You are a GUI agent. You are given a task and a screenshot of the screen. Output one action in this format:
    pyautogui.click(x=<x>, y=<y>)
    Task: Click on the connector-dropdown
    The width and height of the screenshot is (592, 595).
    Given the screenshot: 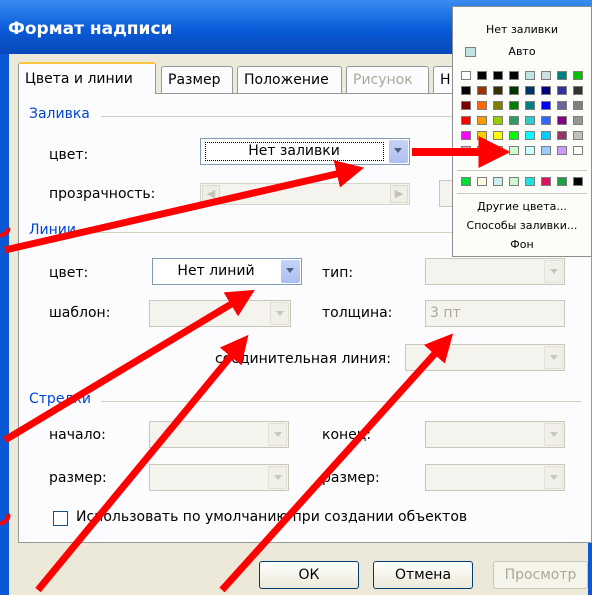 What is the action you would take?
    pyautogui.click(x=485, y=357)
    